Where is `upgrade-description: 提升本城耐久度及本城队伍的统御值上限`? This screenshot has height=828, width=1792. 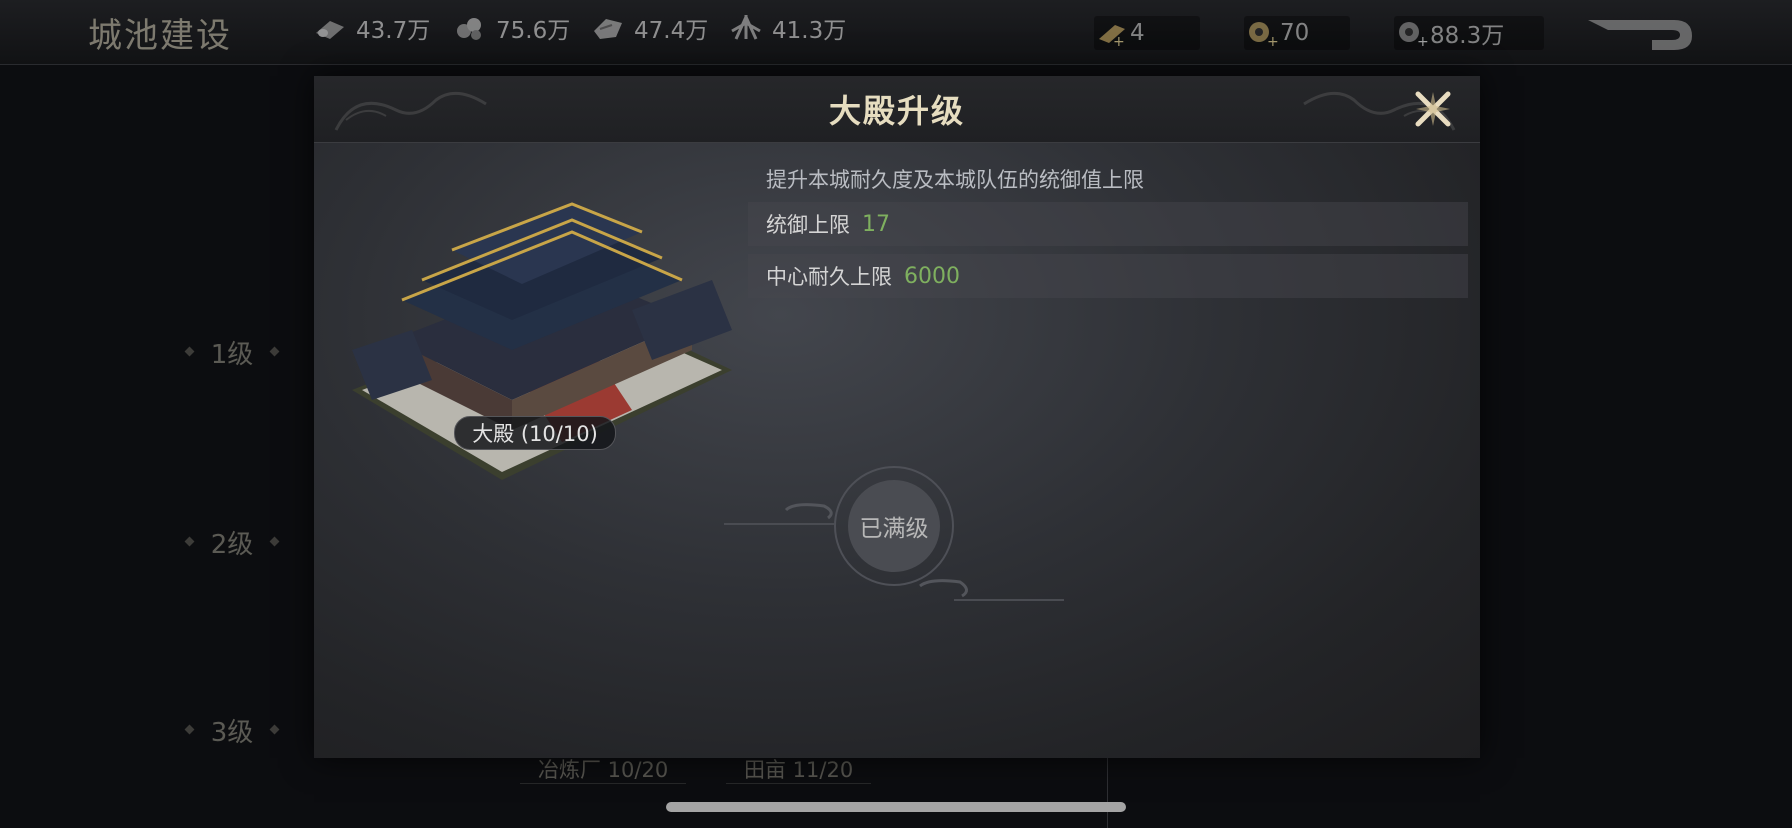 upgrade-description: 提升本城耐久度及本城队伍的统御值上限 is located at coordinates (955, 180).